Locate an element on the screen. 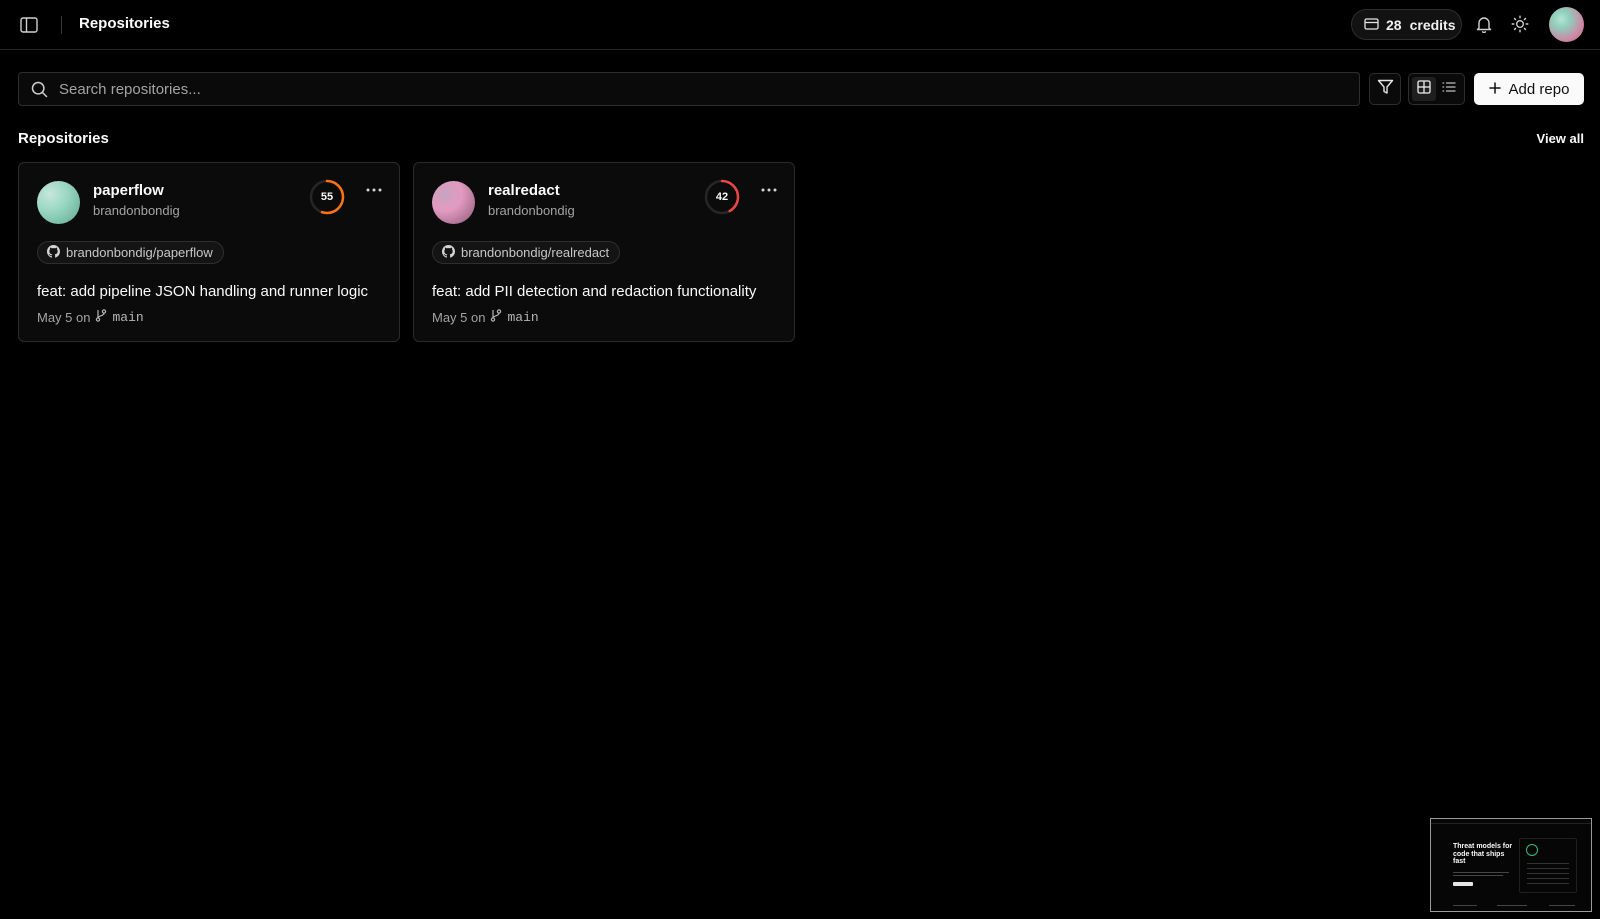 The width and height of the screenshot is (1600, 919). github-repo-link: brandonbondig/paperflow is located at coordinates (130, 252).